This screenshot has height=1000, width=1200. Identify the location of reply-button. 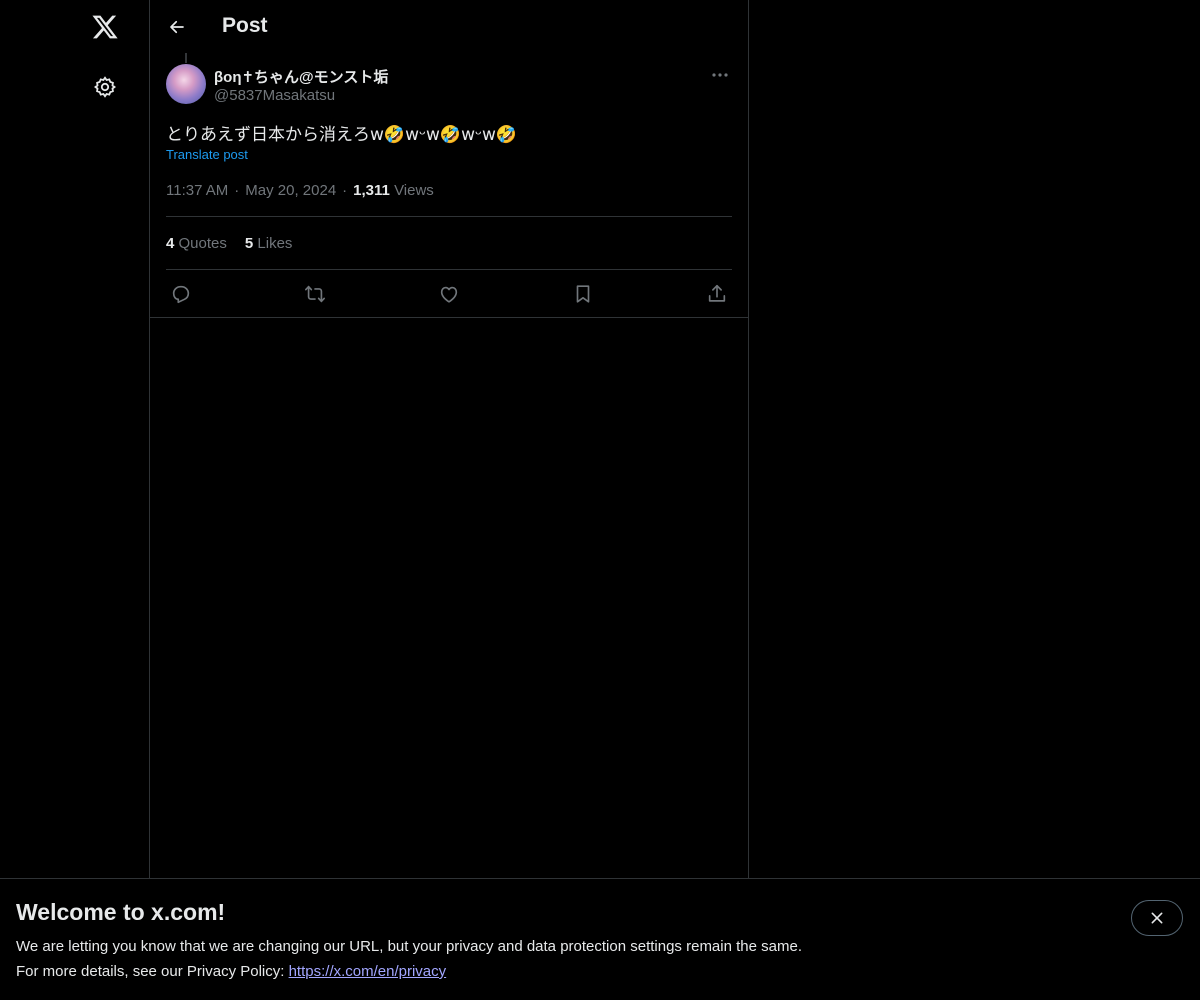
(181, 294).